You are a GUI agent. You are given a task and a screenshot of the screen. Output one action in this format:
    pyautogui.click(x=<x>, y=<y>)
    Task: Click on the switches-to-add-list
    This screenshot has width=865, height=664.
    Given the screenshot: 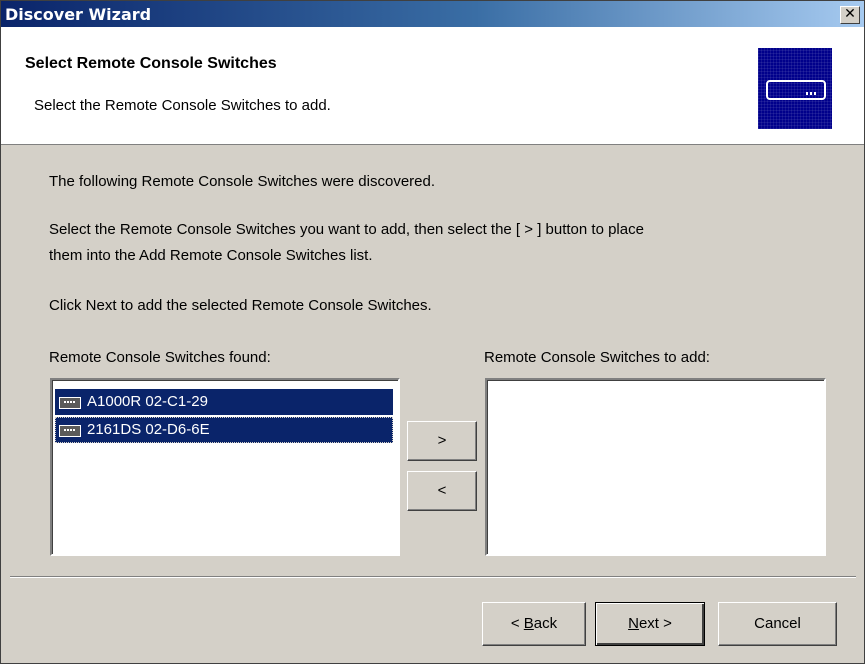 What is the action you would take?
    pyautogui.click(x=655, y=467)
    